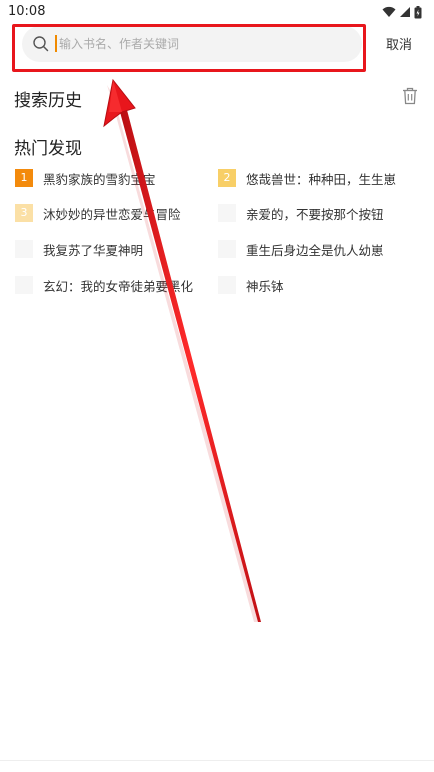  I want to click on hot-item-label: 我复苏了华夏神明, so click(93, 250).